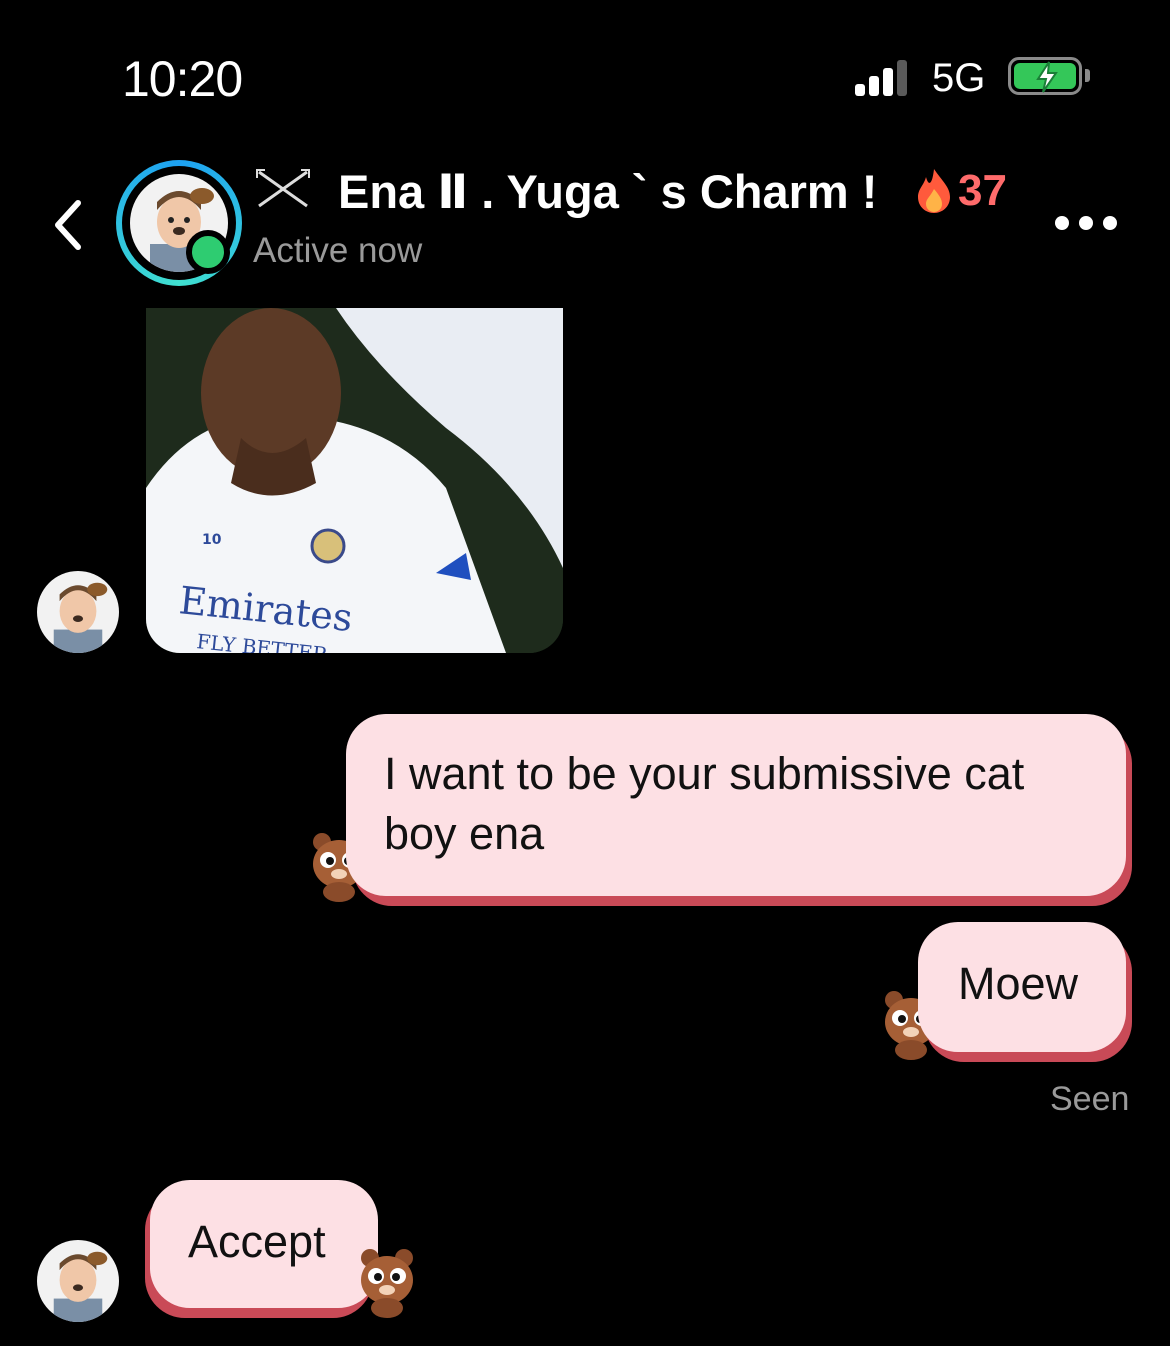 The height and width of the screenshot is (1346, 1170). What do you see at coordinates (1087, 75) in the screenshot?
I see `battery-cap` at bounding box center [1087, 75].